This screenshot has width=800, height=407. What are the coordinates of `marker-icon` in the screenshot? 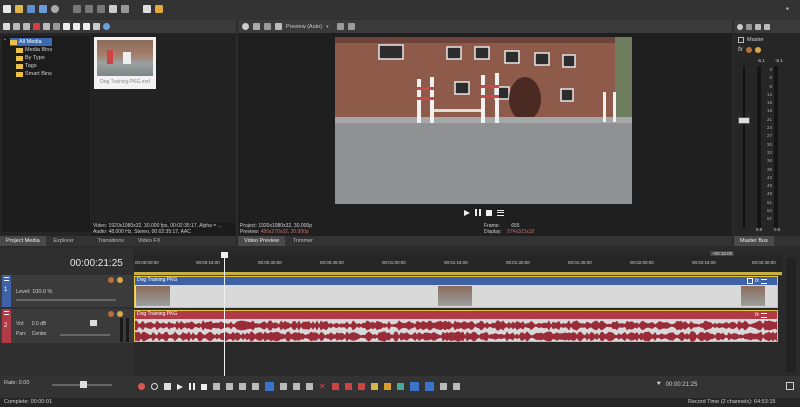 It's located at (387, 386).